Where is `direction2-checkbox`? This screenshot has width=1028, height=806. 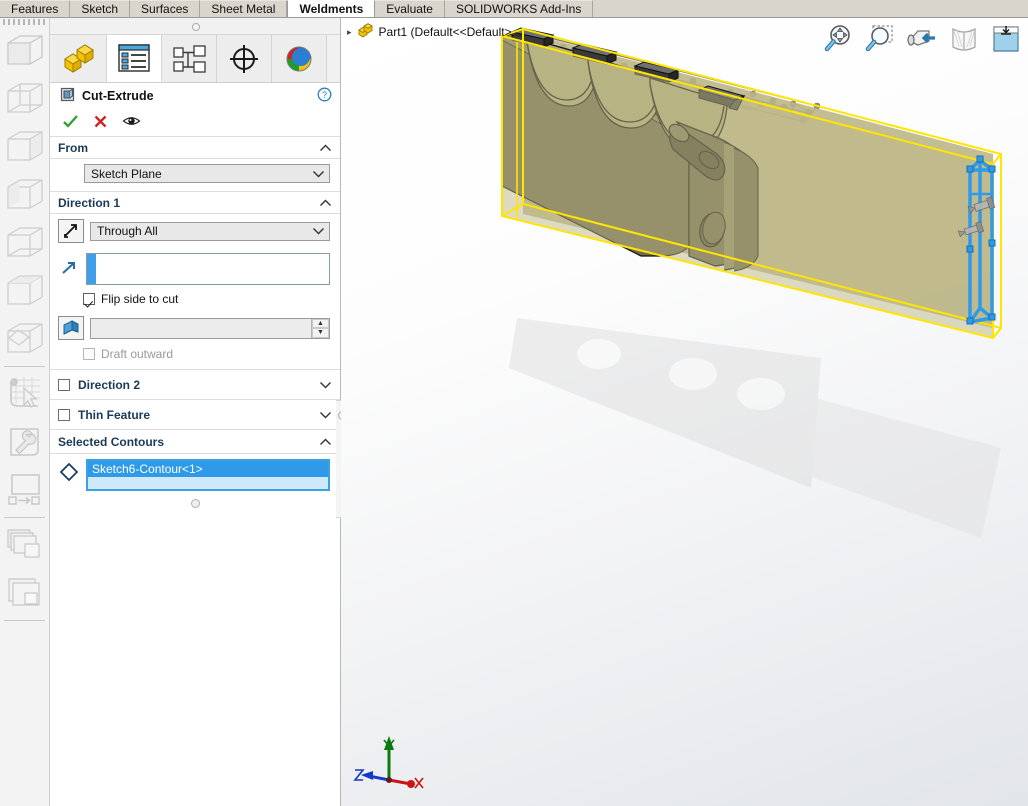 direction2-checkbox is located at coordinates (64, 384).